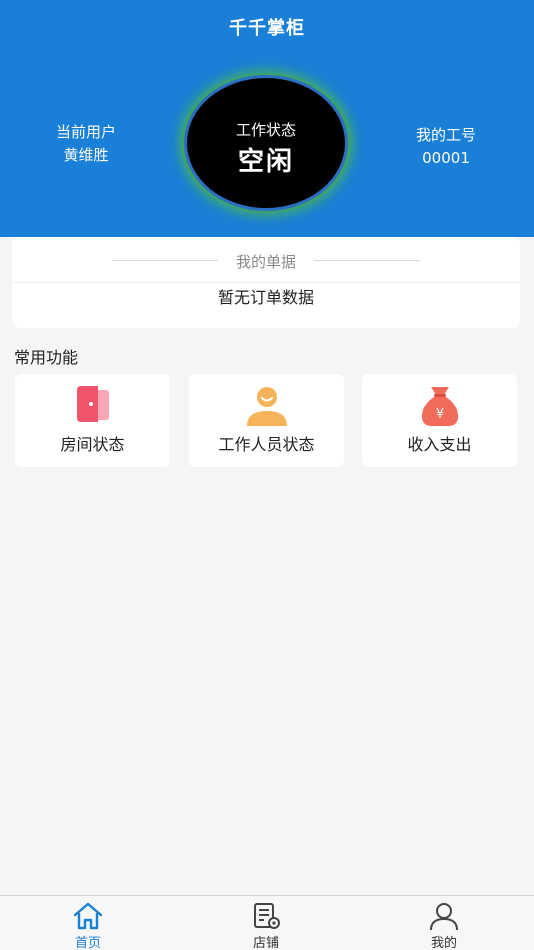 This screenshot has height=950, width=534. Describe the element at coordinates (92, 444) in the screenshot. I see `room-status-label: 房间状态` at that location.